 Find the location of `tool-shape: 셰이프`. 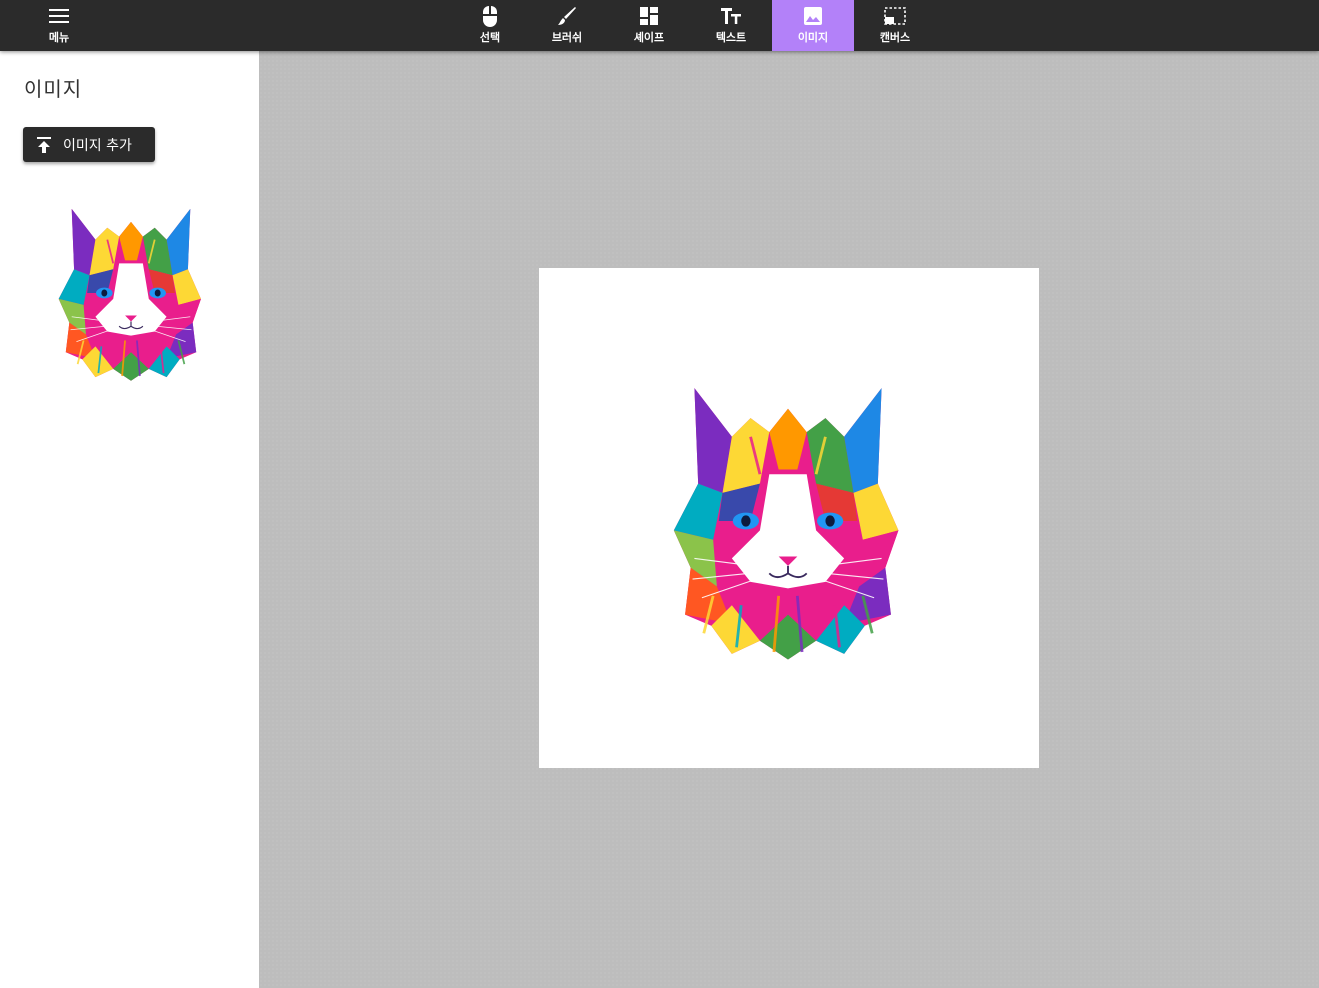

tool-shape: 셰이프 is located at coordinates (649, 25).